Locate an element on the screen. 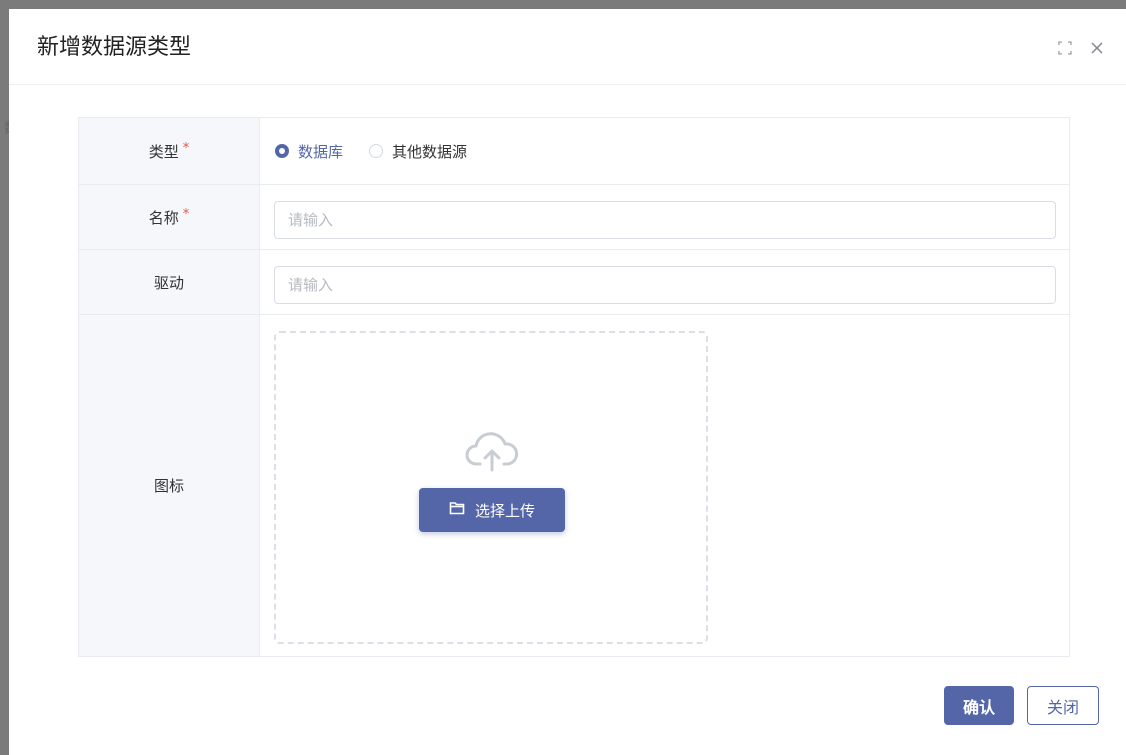 The height and width of the screenshot is (755, 1126). backdrop-overlay-left is located at coordinates (4, 377).